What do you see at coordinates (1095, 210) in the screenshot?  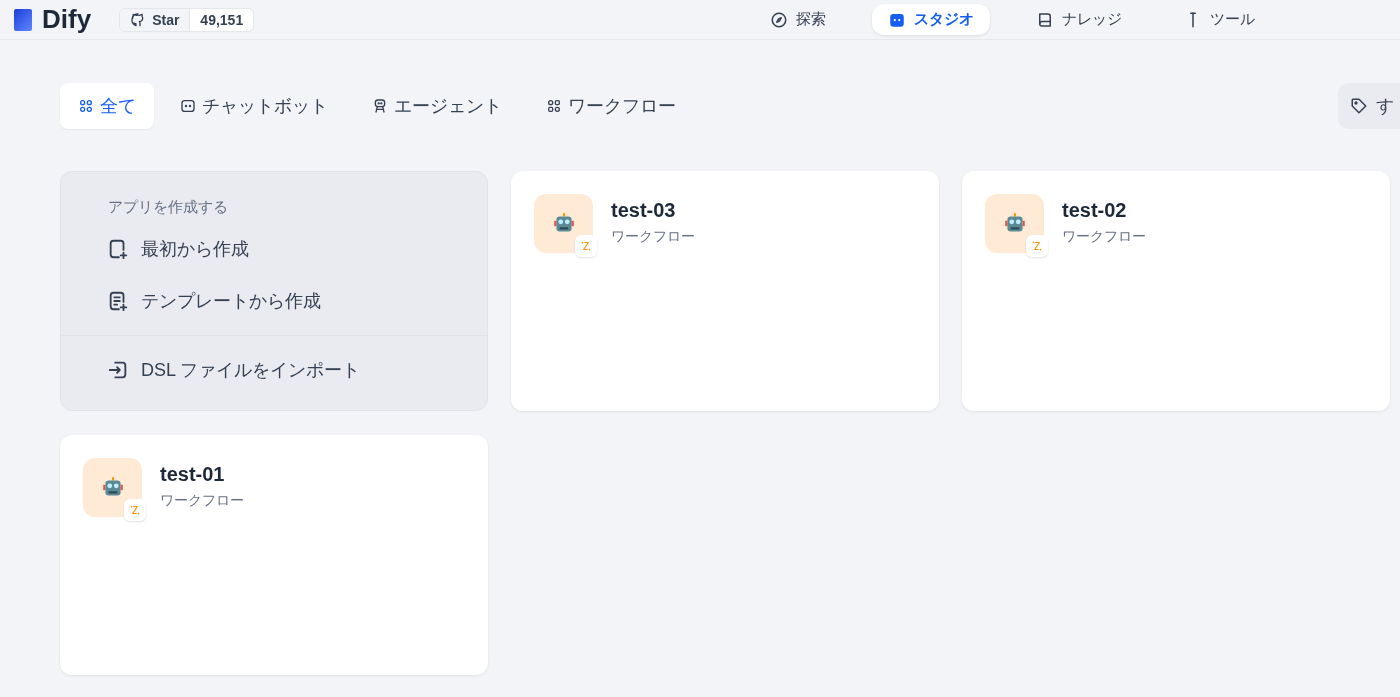 I see `app-name: test-02` at bounding box center [1095, 210].